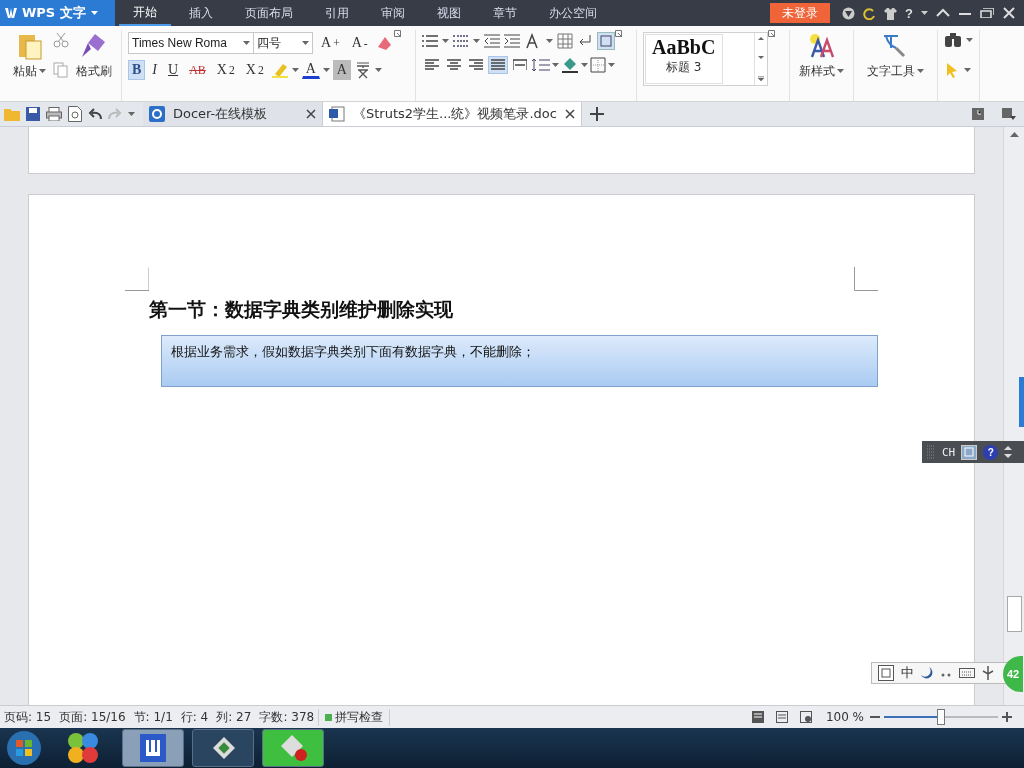  I want to click on tab-list-icon, so click(1009, 114).